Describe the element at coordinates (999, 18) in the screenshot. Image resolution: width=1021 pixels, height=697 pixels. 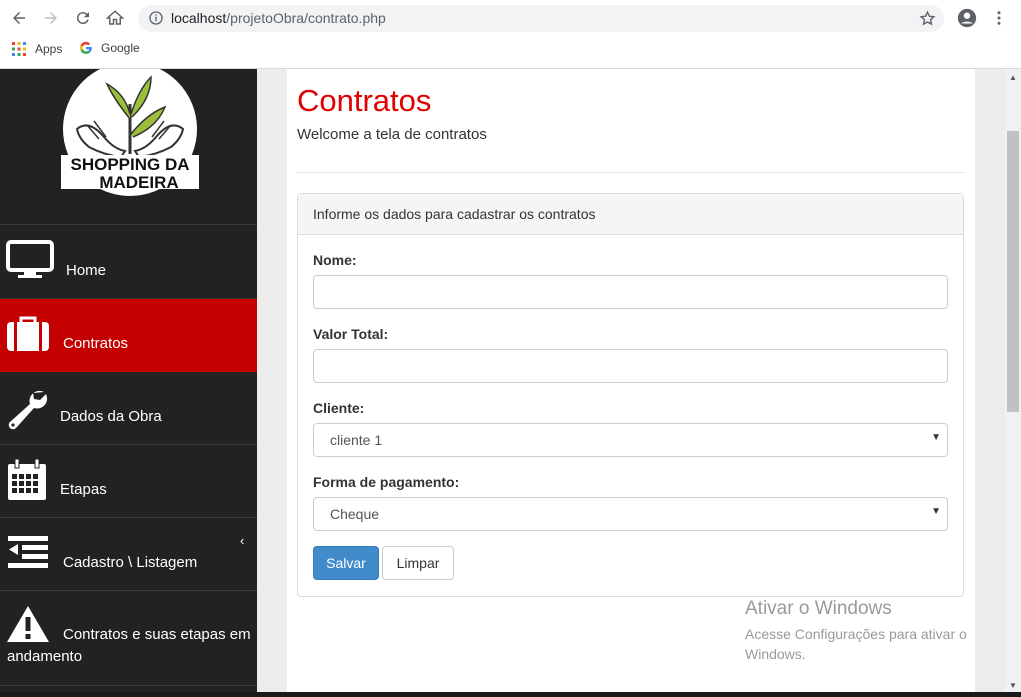
I see `kebab-menu-icon` at that location.